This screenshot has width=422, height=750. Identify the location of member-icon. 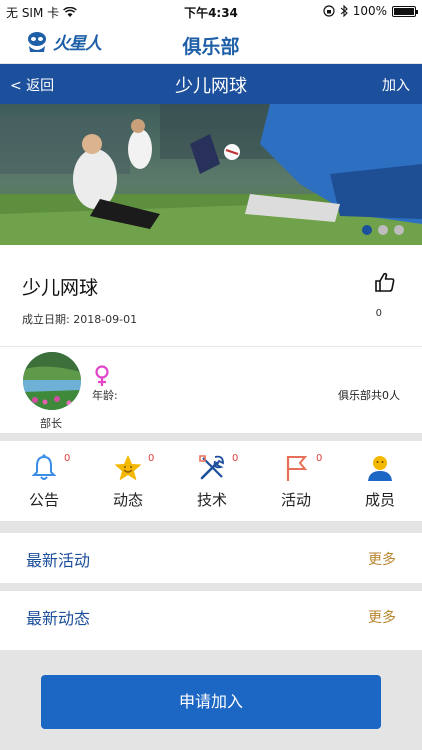
(380, 468).